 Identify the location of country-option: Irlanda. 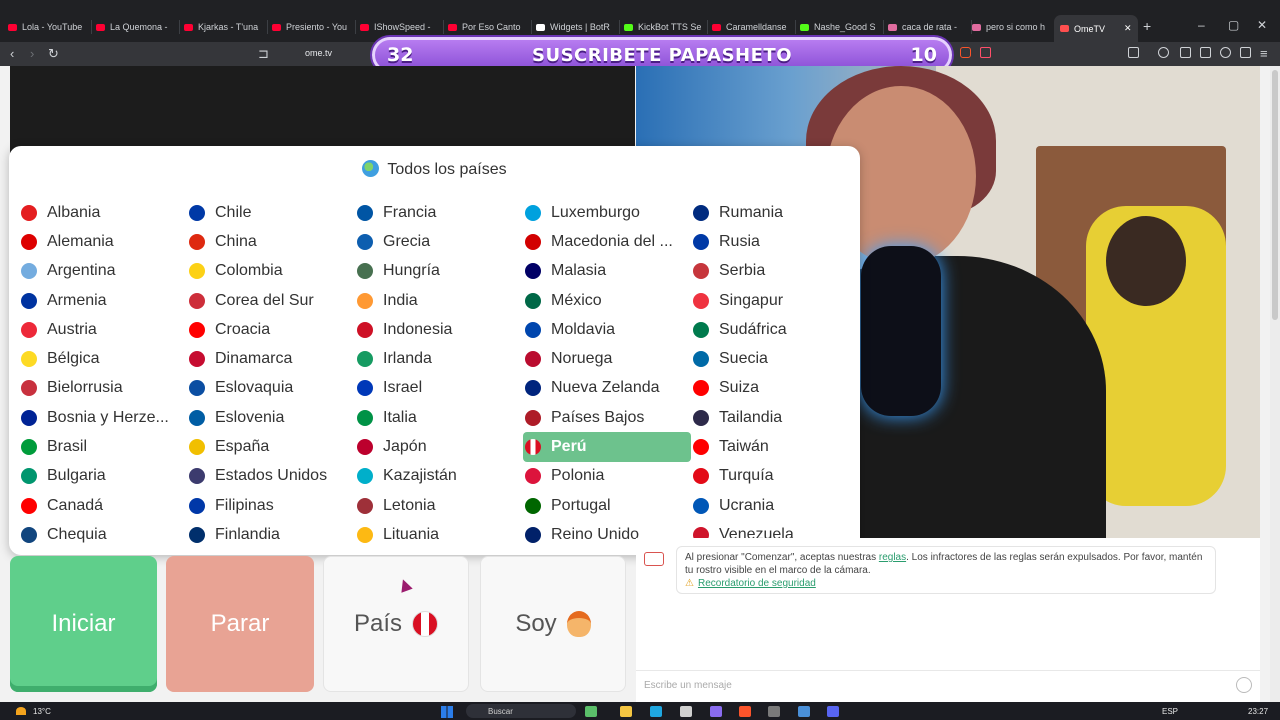
(439, 358).